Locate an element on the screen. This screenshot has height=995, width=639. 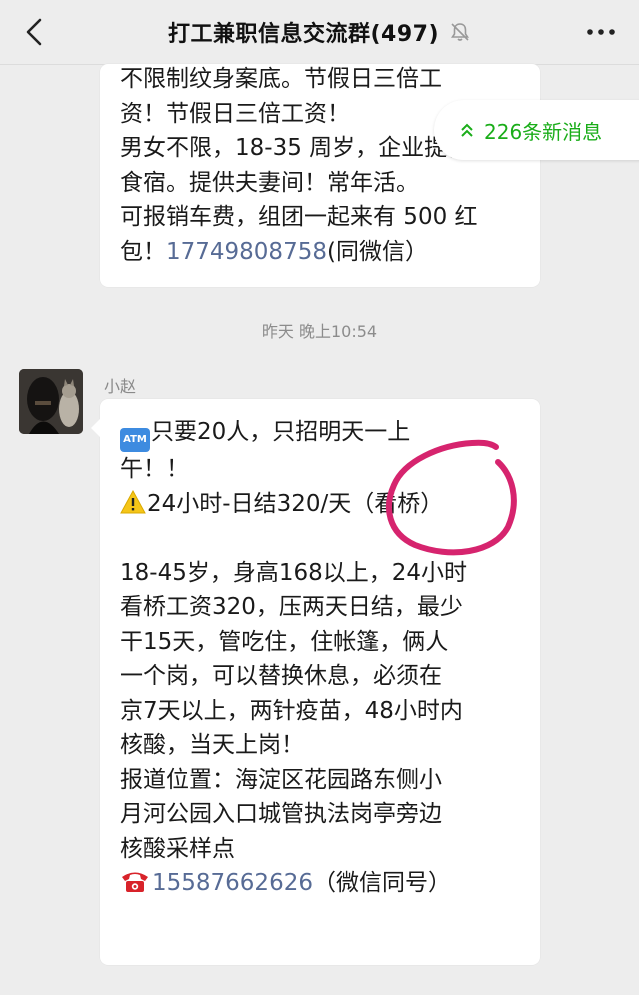
message-line: 一个岗，可以替换休息，必须在 is located at coordinates (281, 676).